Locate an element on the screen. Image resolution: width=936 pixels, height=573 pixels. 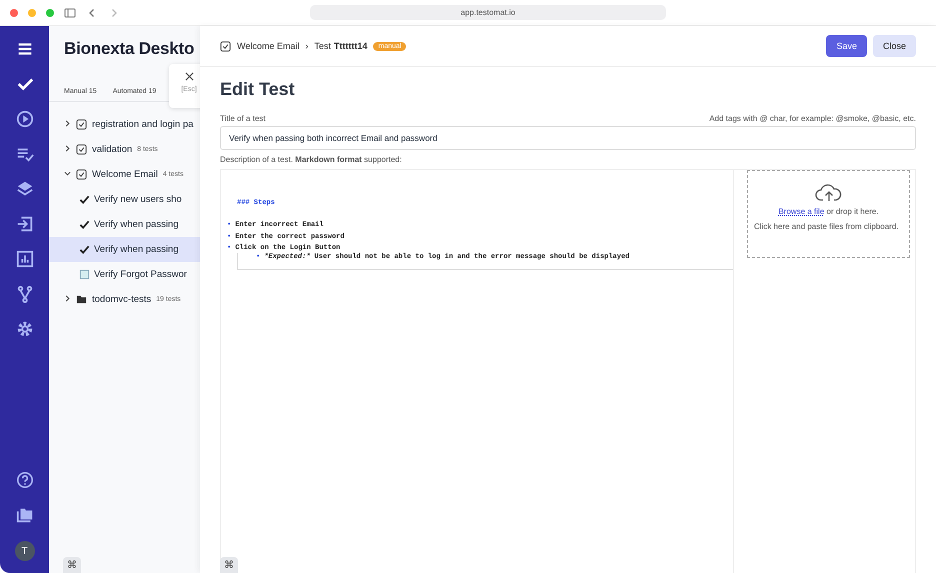
layers-icon is located at coordinates (25, 189).